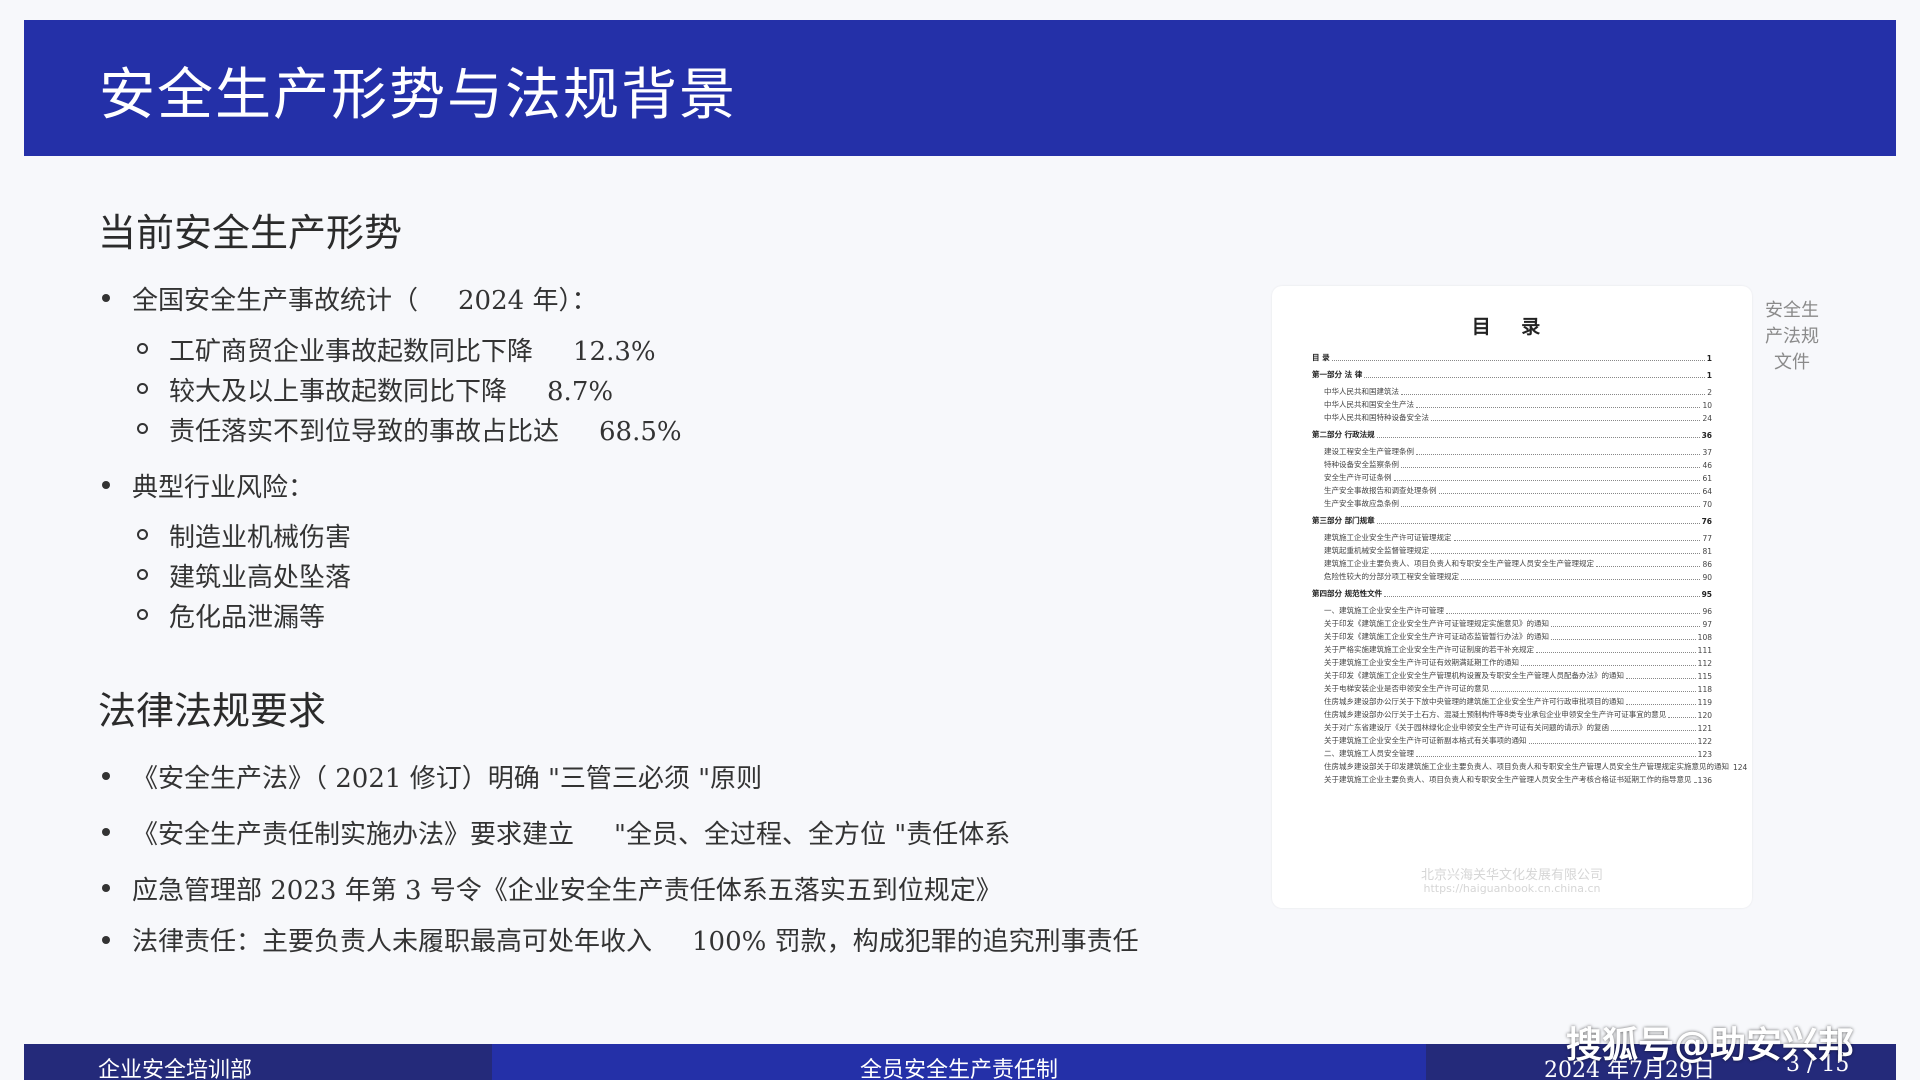  I want to click on toc-line-page: 81, so click(1707, 551).